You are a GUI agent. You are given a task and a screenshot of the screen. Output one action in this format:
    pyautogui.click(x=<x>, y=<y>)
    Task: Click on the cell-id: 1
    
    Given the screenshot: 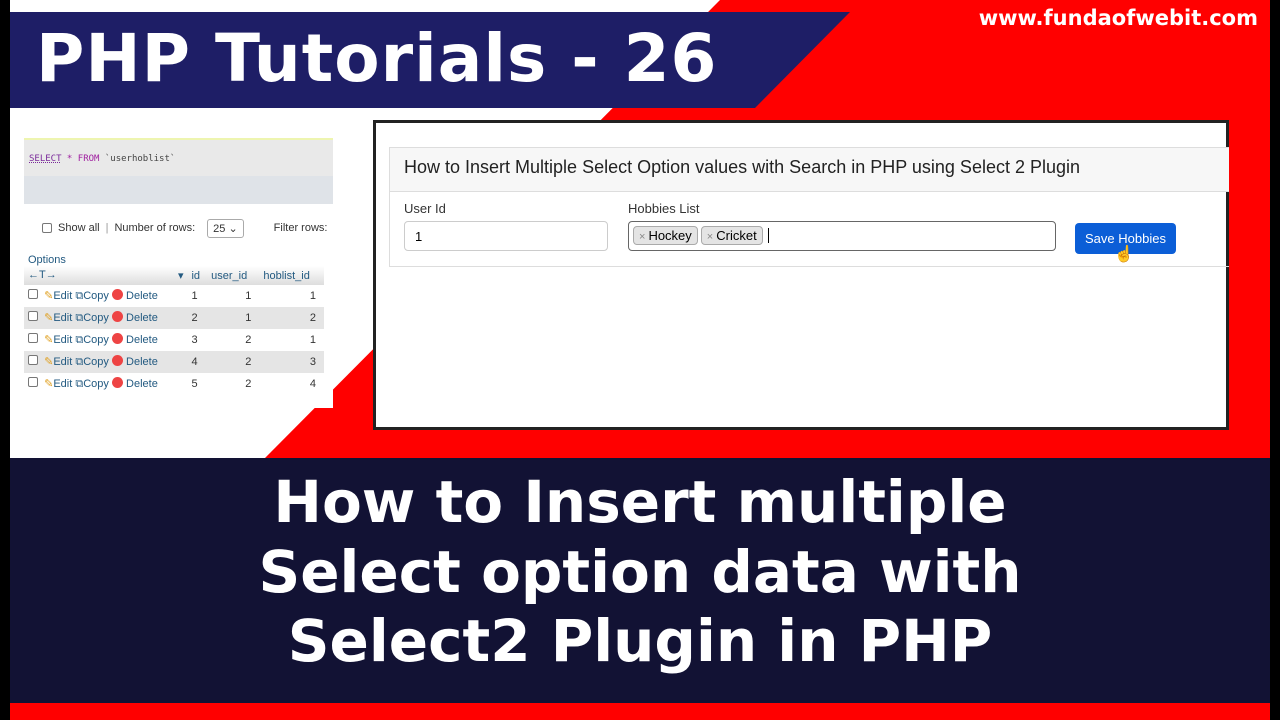 What is the action you would take?
    pyautogui.click(x=194, y=296)
    